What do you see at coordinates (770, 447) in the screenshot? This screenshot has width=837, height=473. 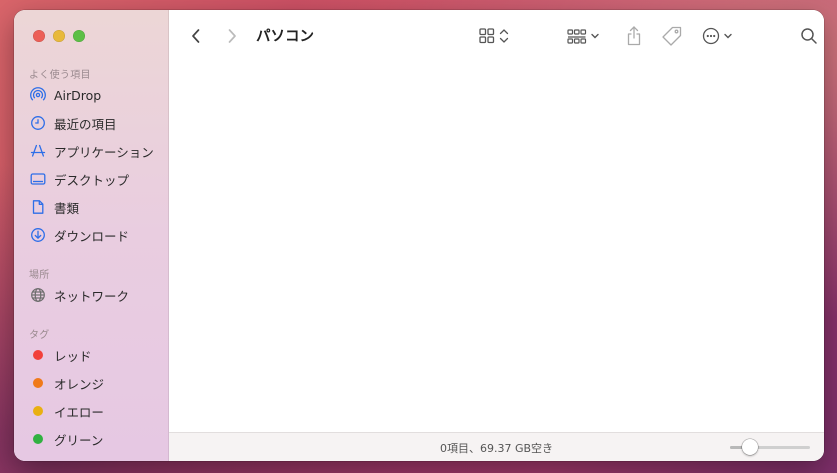 I see `icon-size-slider` at bounding box center [770, 447].